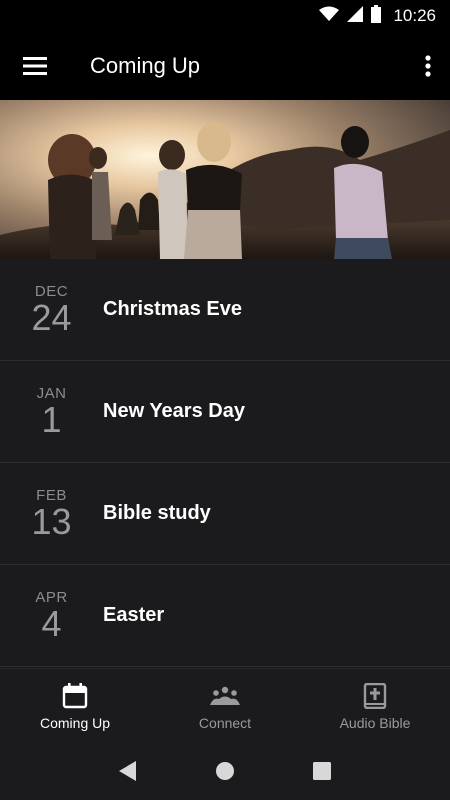 This screenshot has height=800, width=450. I want to click on bottom-navigation: Coming Up Connect Audio Bible, so click(225, 707).